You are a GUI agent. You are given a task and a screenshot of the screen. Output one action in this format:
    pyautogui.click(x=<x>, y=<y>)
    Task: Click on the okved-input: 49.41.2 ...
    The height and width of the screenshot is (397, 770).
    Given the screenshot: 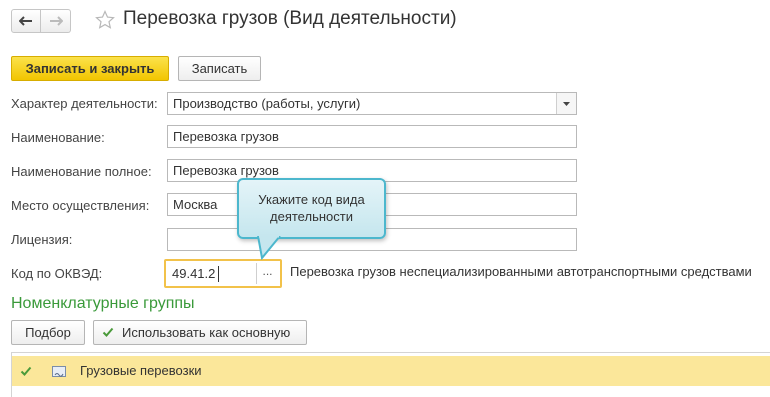 What is the action you would take?
    pyautogui.click(x=223, y=273)
    